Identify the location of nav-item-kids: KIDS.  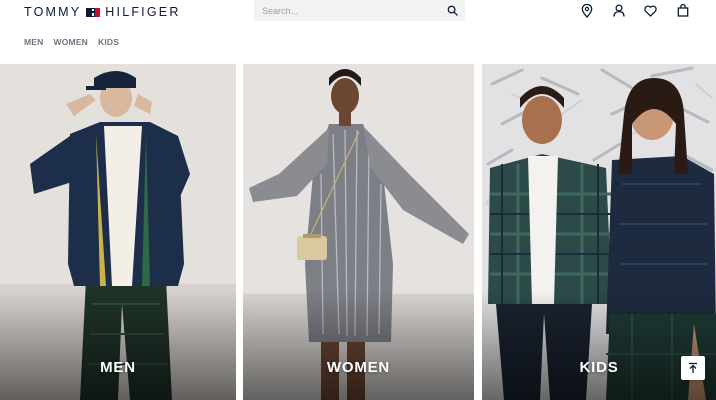
(108, 42).